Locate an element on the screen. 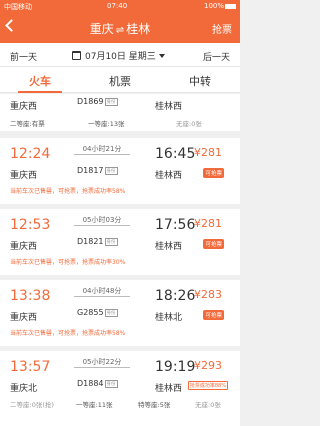  date-picker: 07月10日 星期三 is located at coordinates (118, 55).